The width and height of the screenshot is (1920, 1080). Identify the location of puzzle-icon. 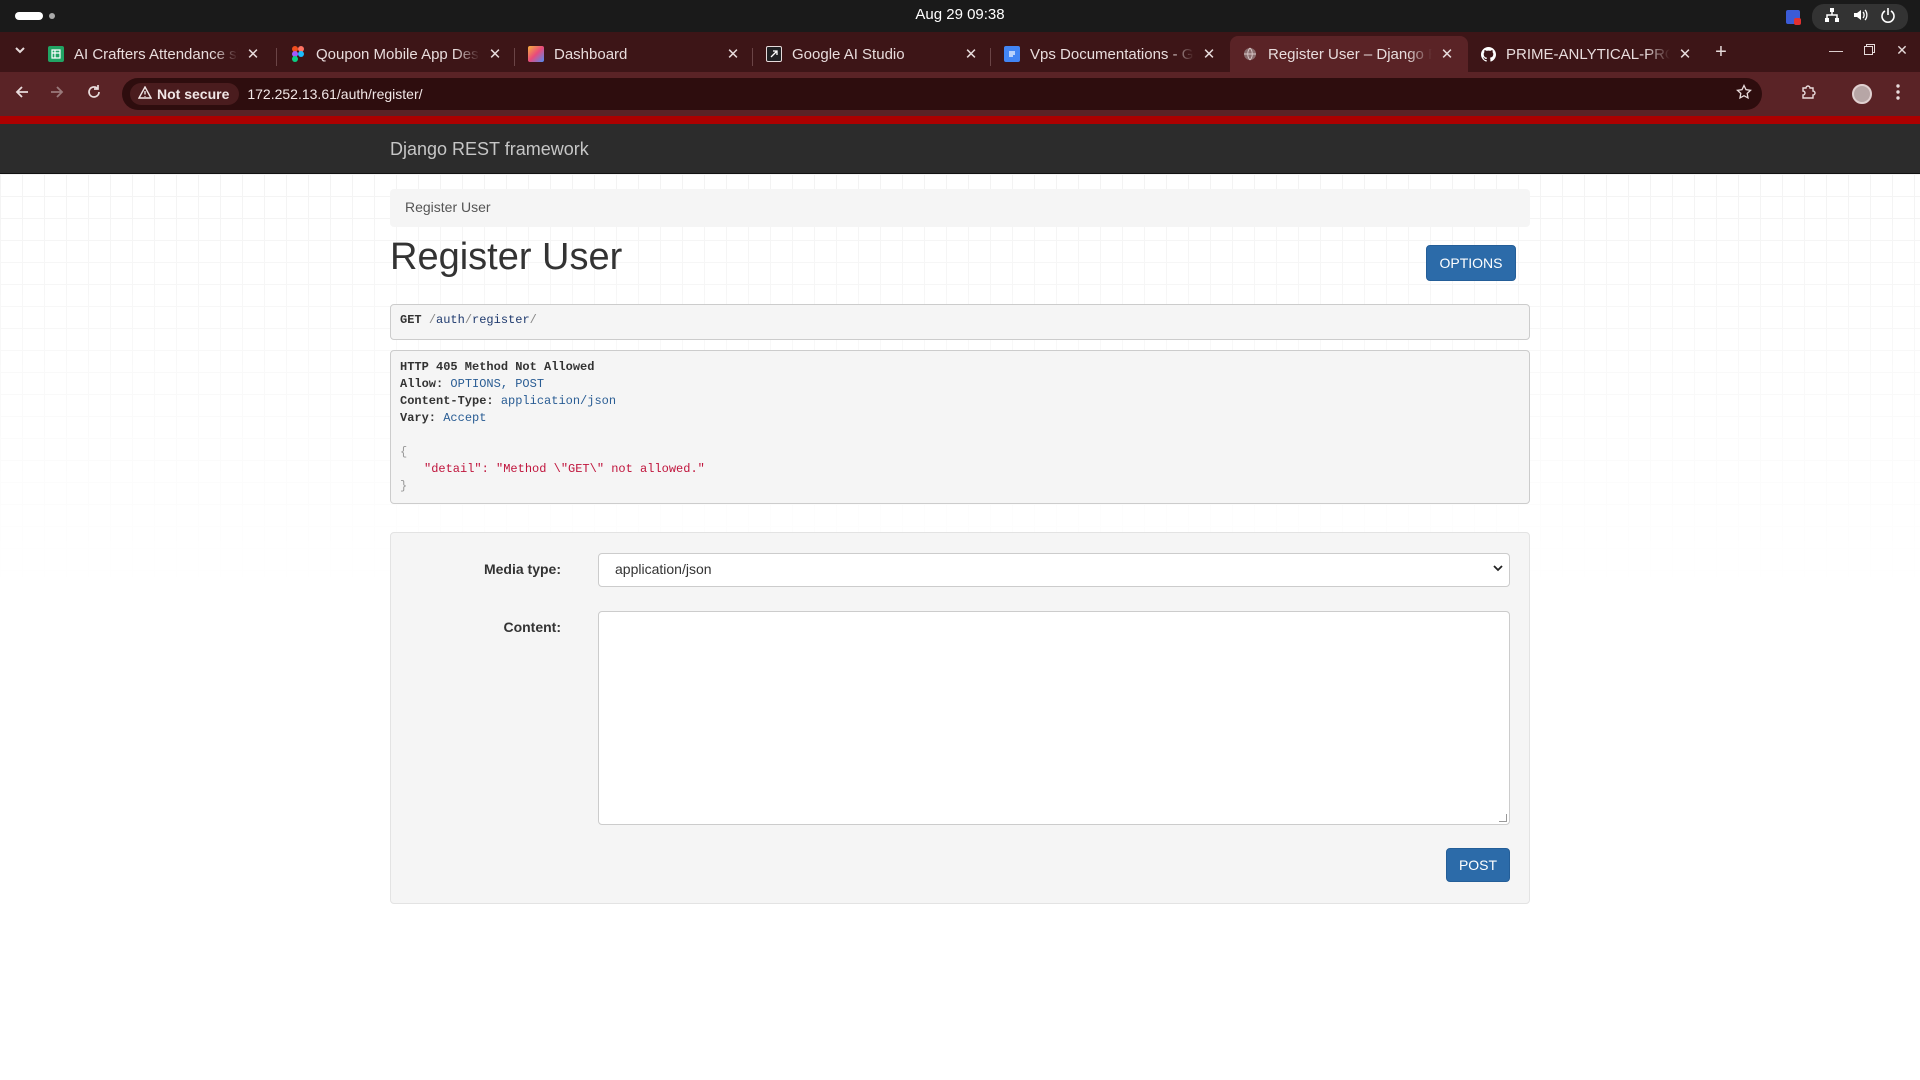
(1808, 94).